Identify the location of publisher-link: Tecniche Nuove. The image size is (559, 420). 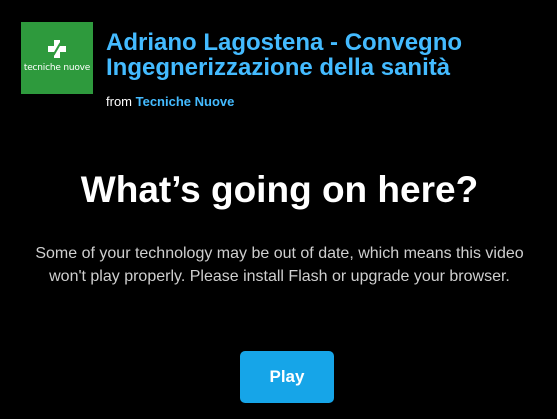
(185, 101).